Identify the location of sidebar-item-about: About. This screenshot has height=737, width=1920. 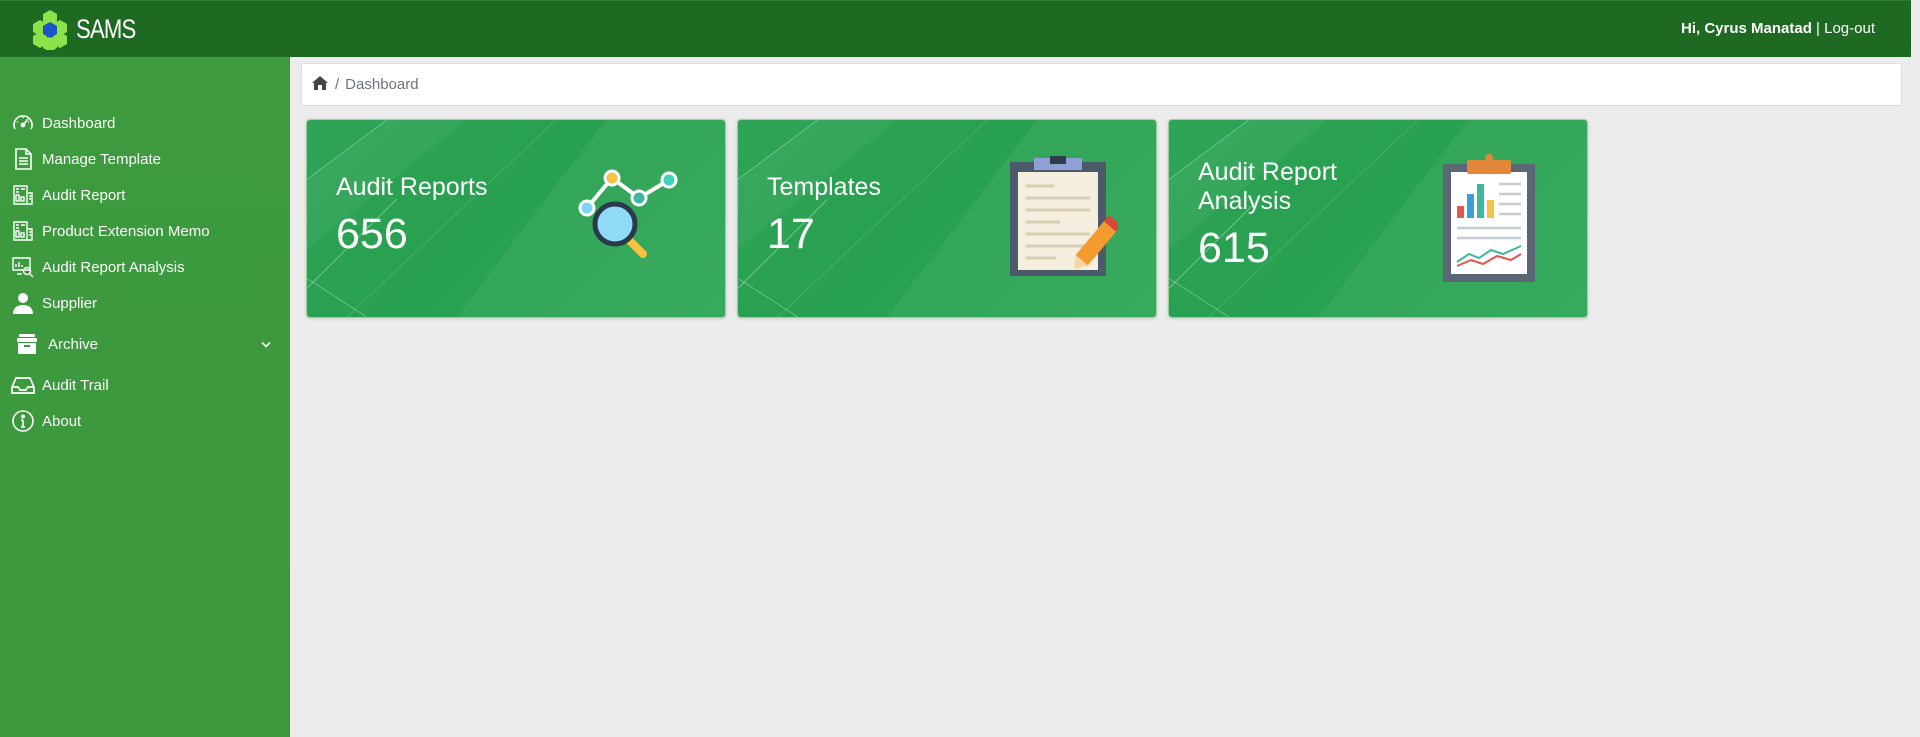
(145, 421).